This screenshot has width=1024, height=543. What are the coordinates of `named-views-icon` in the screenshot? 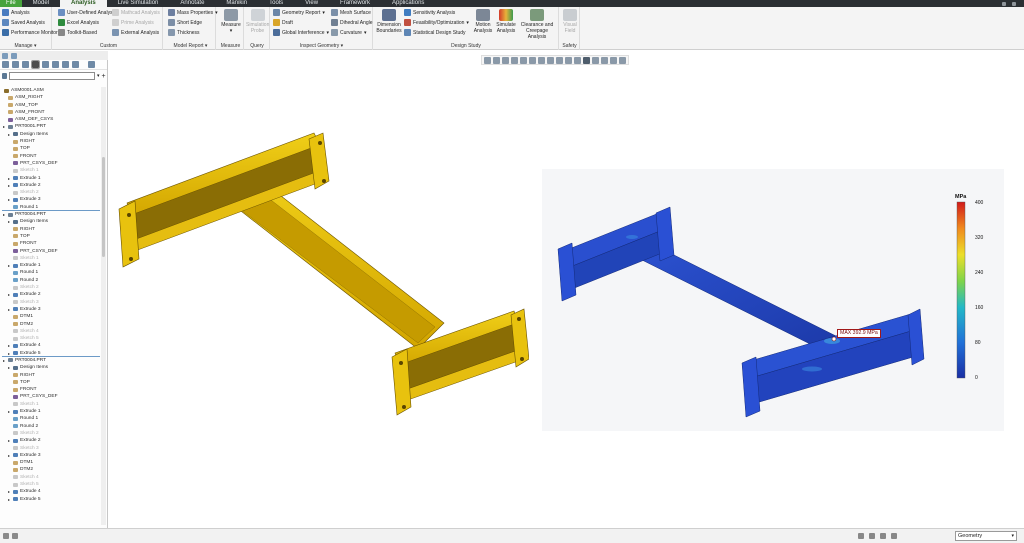 It's located at (532, 60).